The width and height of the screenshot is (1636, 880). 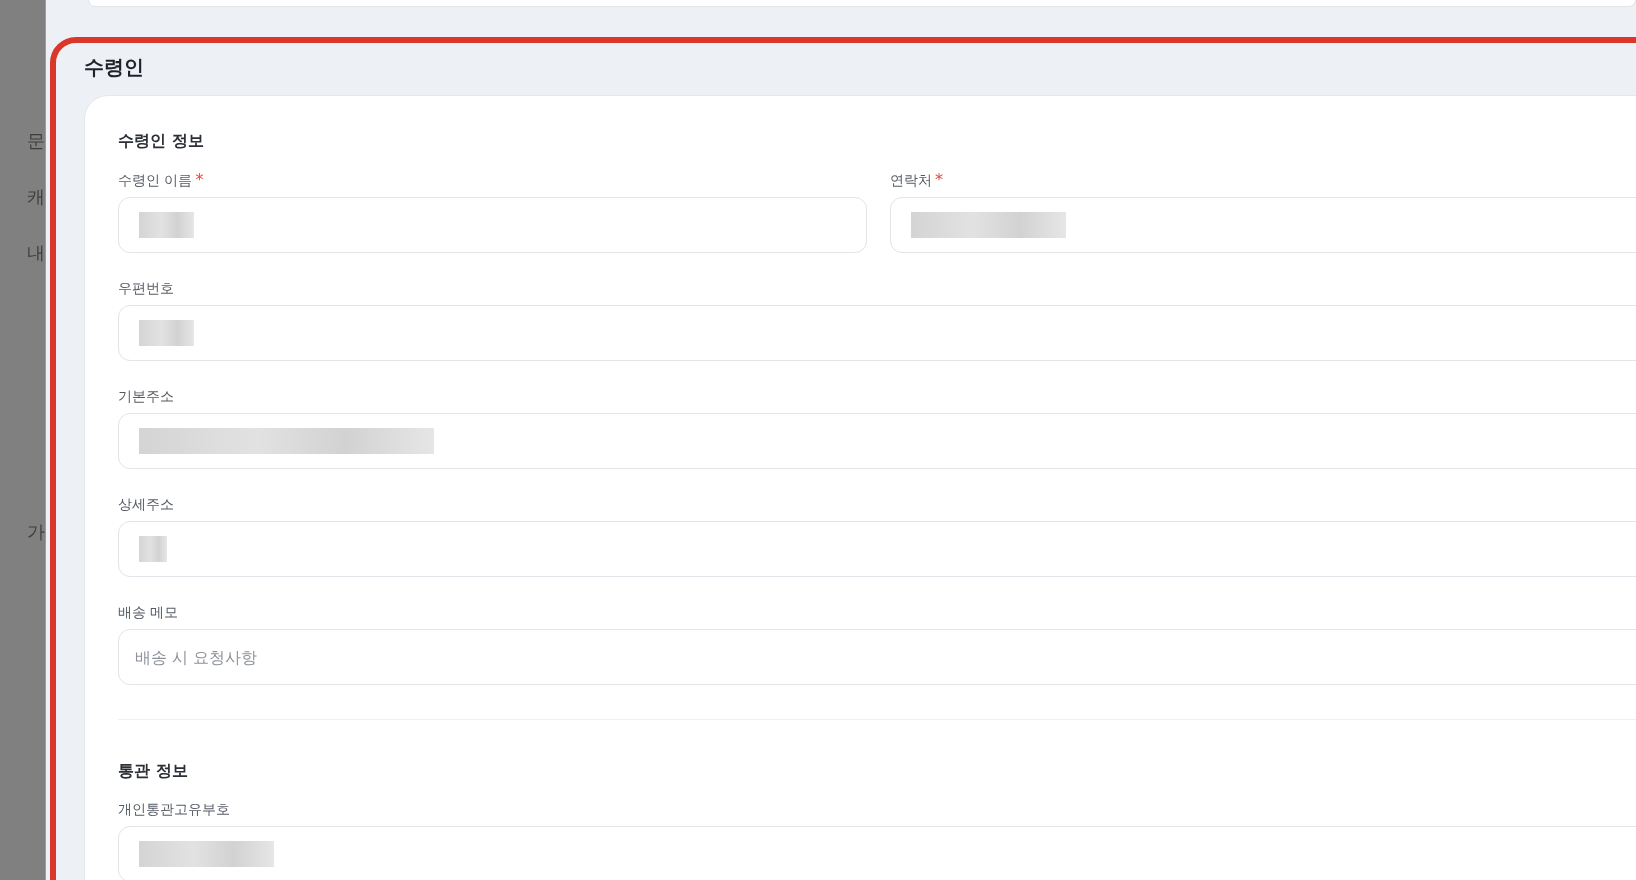 What do you see at coordinates (22, 197) in the screenshot?
I see `sidebar-item: 캐` at bounding box center [22, 197].